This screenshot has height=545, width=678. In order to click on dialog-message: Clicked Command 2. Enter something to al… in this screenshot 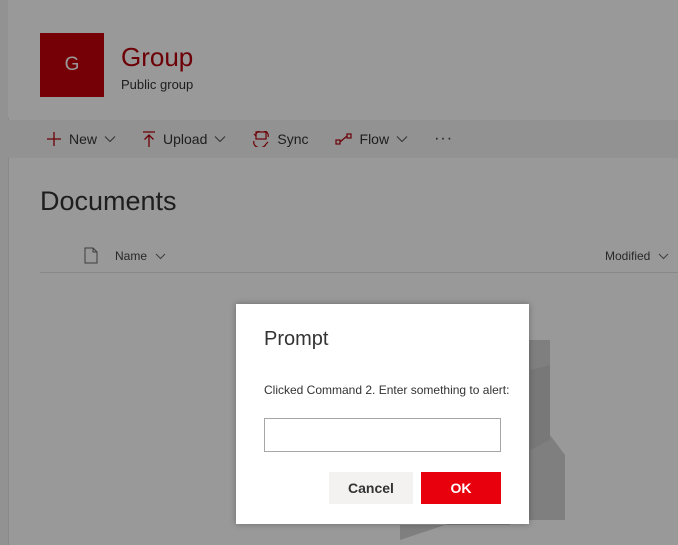, I will do `click(387, 390)`.